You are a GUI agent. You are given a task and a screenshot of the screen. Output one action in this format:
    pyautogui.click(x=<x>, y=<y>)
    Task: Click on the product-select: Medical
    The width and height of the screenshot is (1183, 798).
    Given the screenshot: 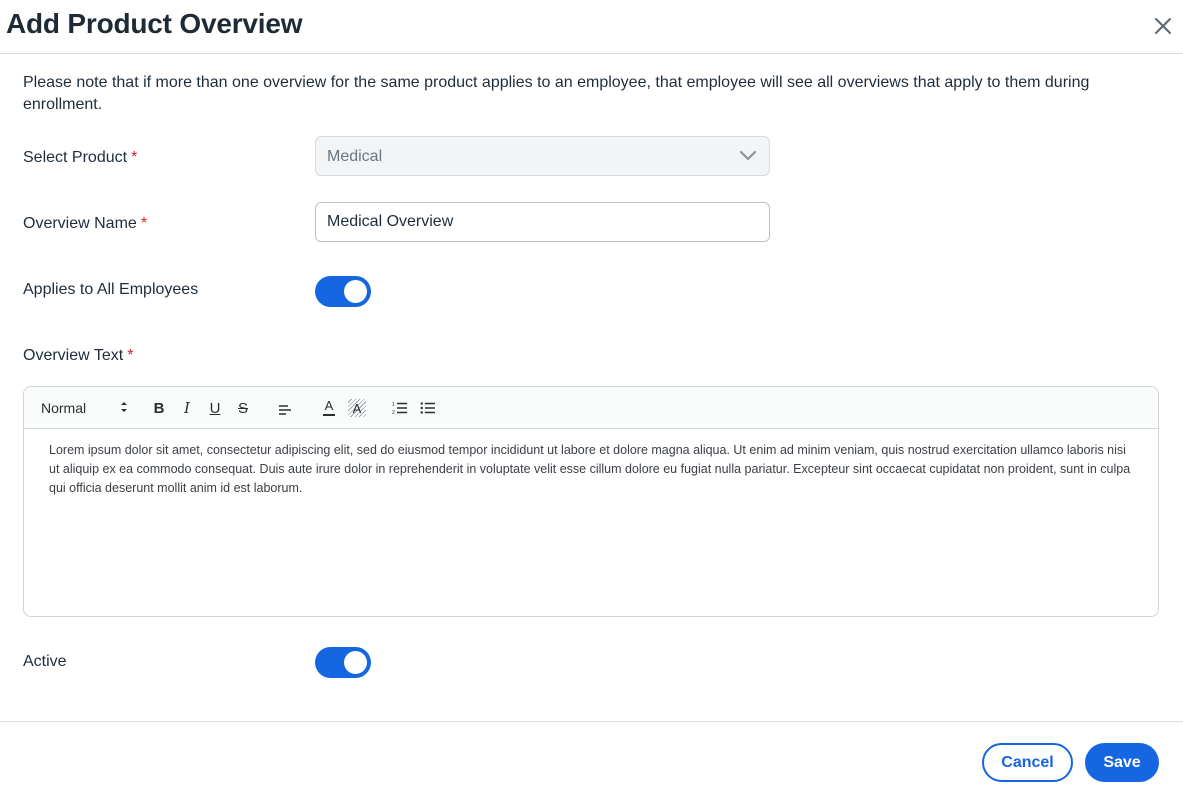 What is the action you would take?
    pyautogui.click(x=542, y=156)
    